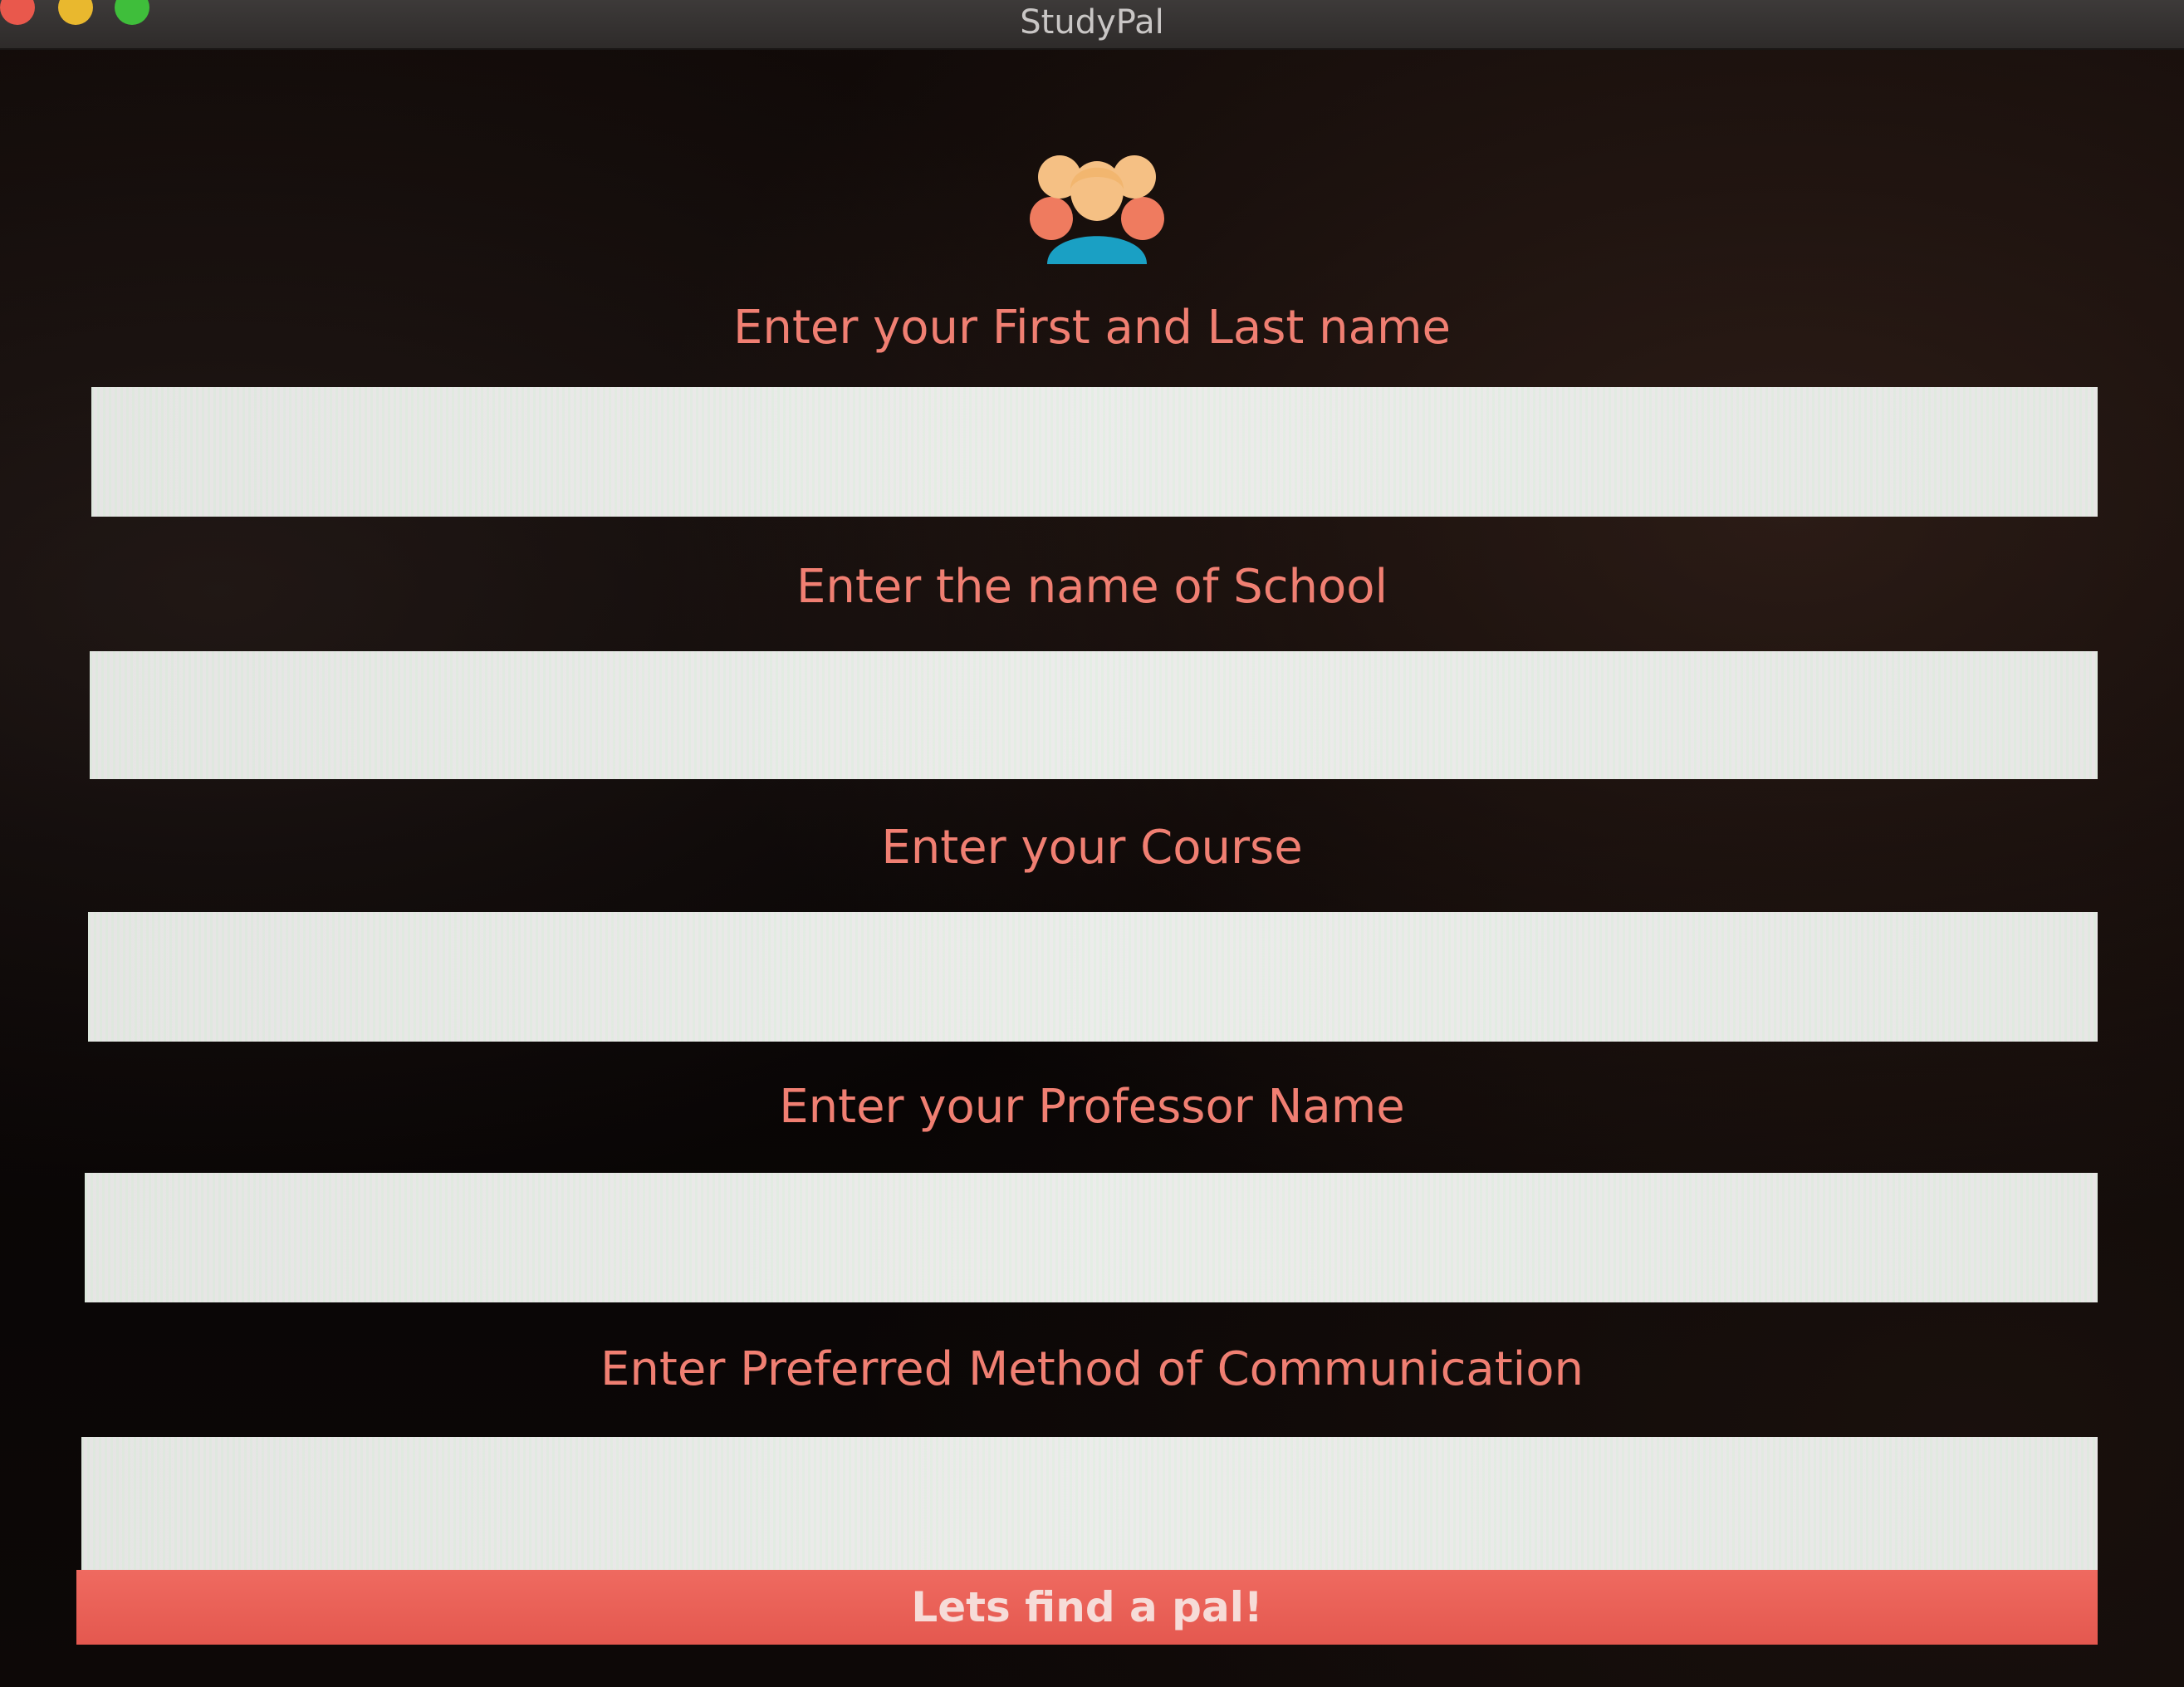 This screenshot has width=2184, height=1687. Describe the element at coordinates (1092, 22) in the screenshot. I see `window-title: StudyPal` at that location.